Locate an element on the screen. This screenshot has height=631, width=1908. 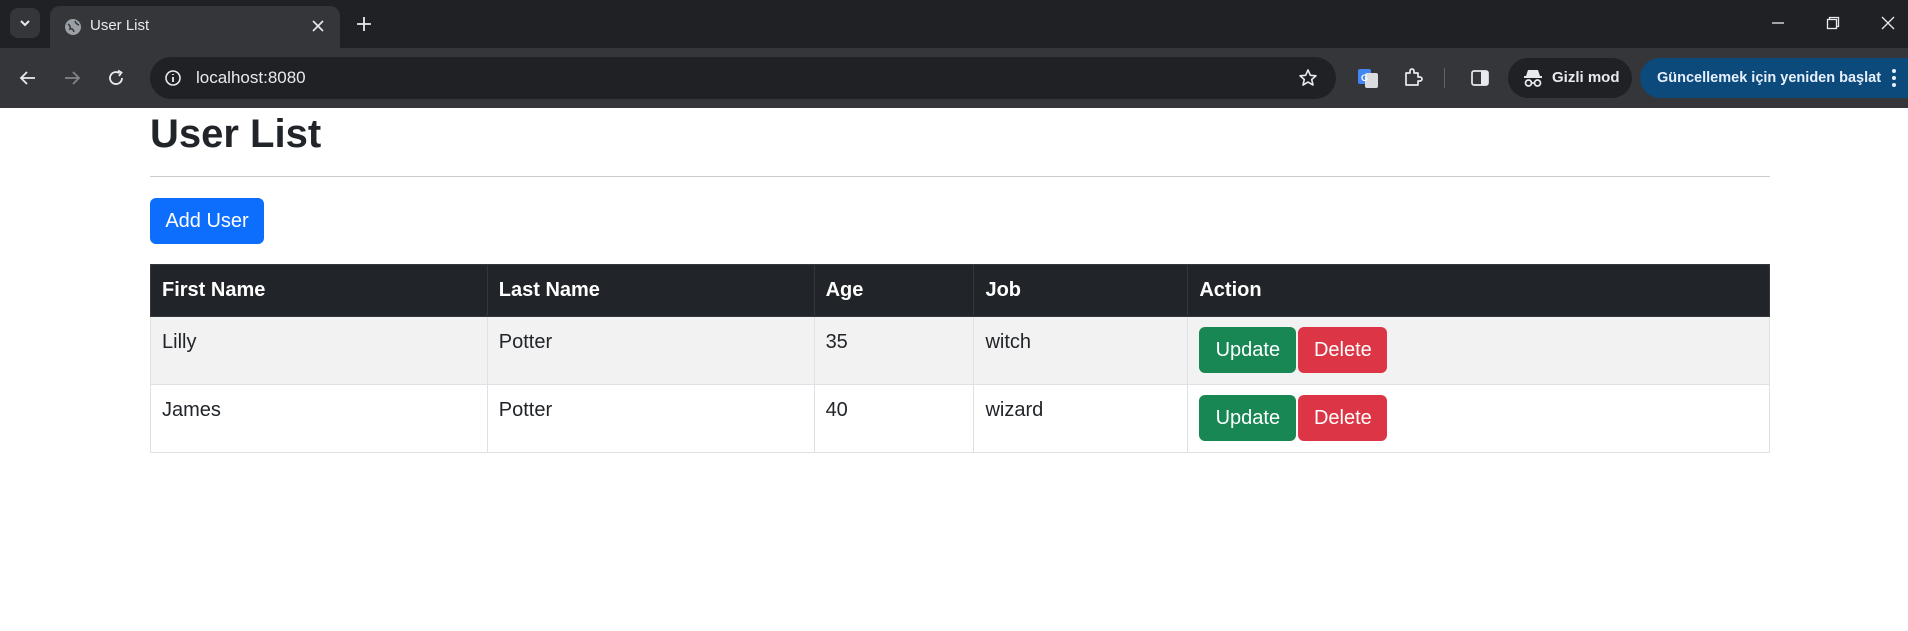
add-user-button: Add User is located at coordinates (207, 221).